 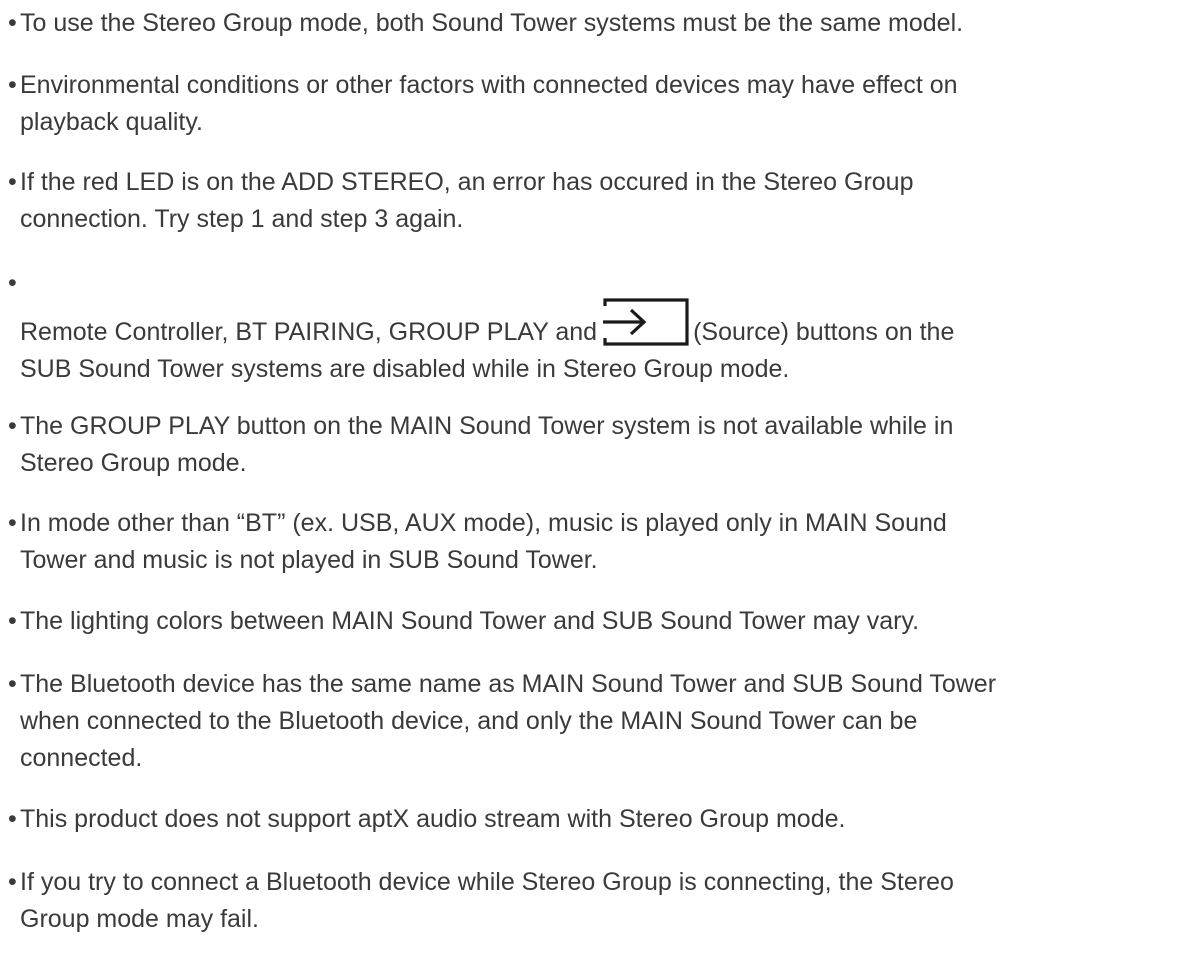 What do you see at coordinates (242, 219) in the screenshot?
I see `note-text: connection. Try step 1 and step 3 again.` at bounding box center [242, 219].